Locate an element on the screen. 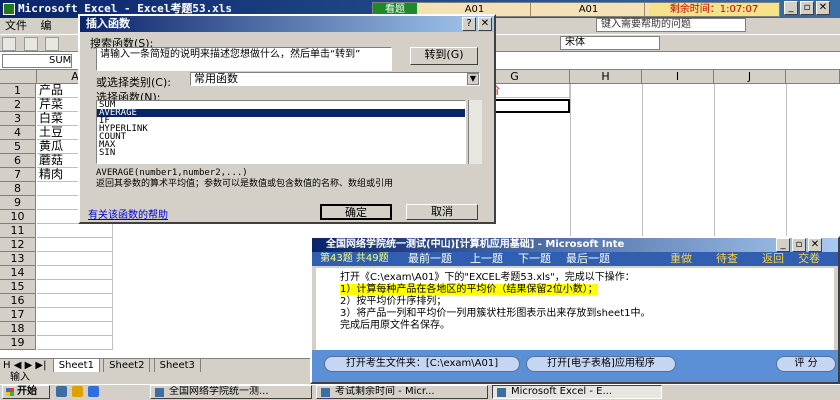 The width and height of the screenshot is (840, 400). last-question-link: 最后一题 is located at coordinates (588, 259).